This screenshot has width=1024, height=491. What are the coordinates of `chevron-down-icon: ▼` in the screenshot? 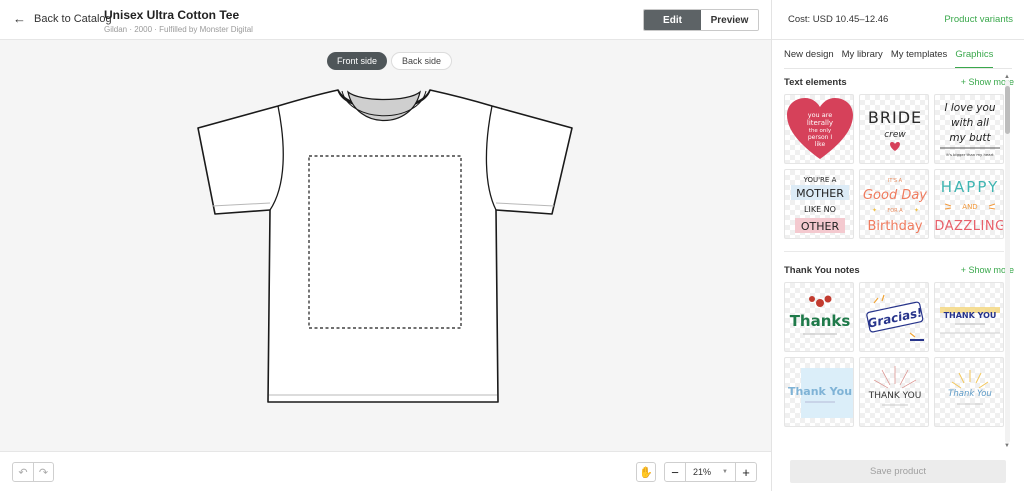 It's located at (725, 472).